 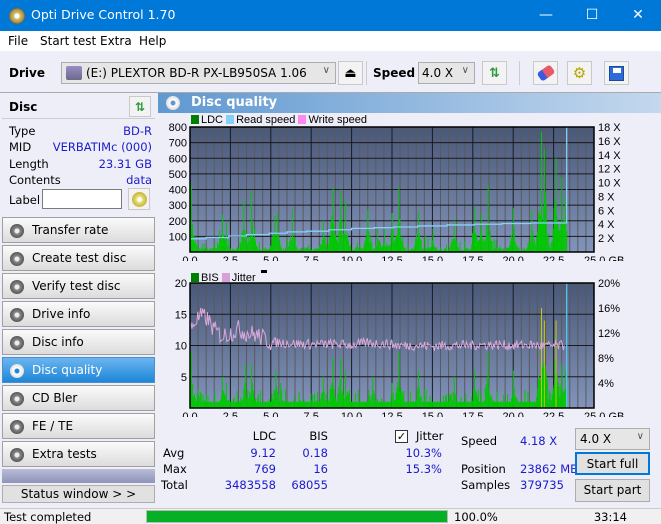 What do you see at coordinates (350, 73) in the screenshot?
I see `eject-button: ⏏` at bounding box center [350, 73].